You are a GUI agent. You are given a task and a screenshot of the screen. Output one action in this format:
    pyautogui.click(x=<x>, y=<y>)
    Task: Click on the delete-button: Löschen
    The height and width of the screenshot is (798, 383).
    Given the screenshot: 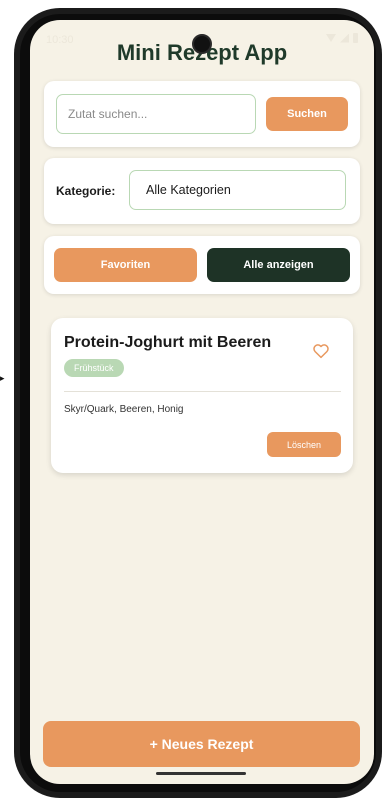 What is the action you would take?
    pyautogui.click(x=304, y=444)
    